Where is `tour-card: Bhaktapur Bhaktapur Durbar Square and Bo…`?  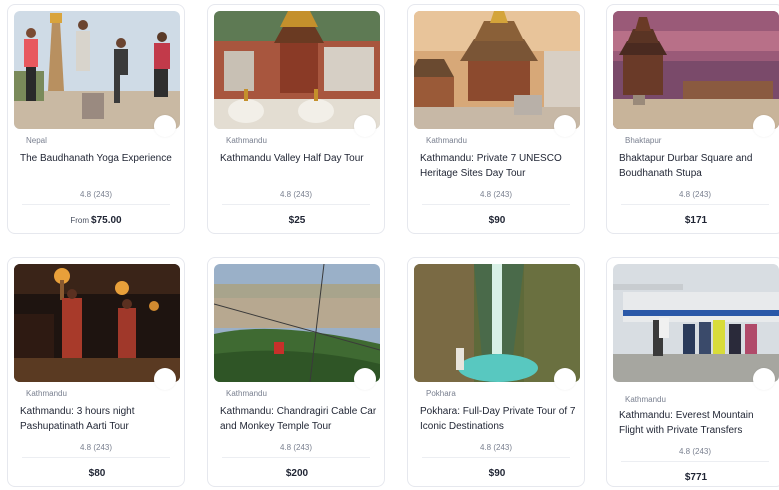
tour-card: Bhaktapur Bhaktapur Durbar Square and Bo… is located at coordinates (692, 119).